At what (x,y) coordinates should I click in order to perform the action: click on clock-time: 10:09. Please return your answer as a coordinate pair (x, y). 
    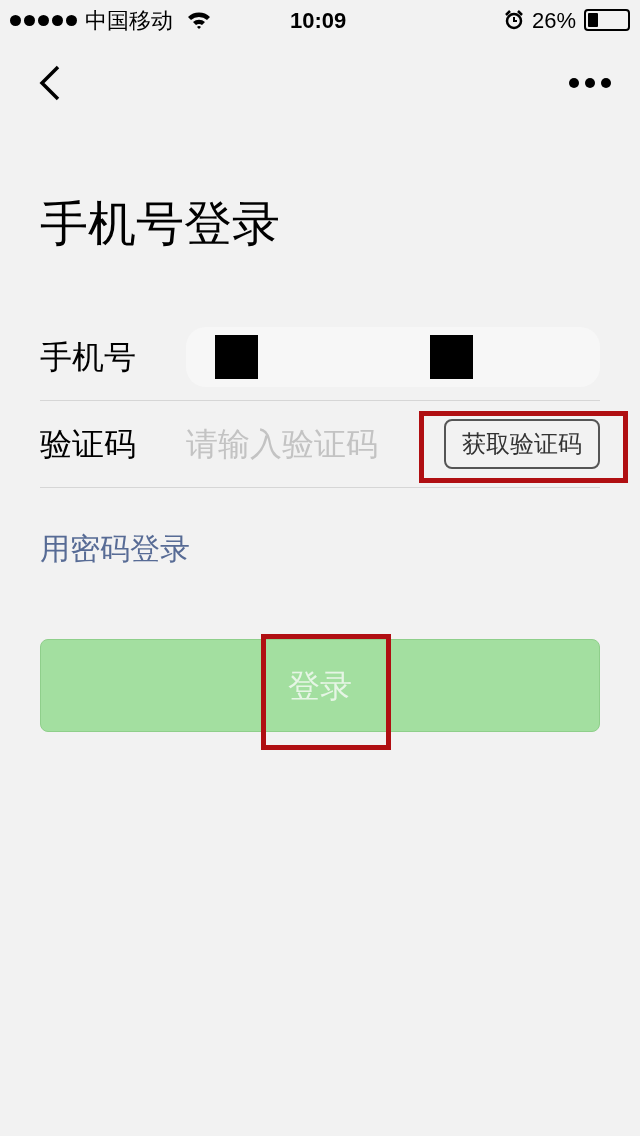
    Looking at the image, I should click on (318, 20).